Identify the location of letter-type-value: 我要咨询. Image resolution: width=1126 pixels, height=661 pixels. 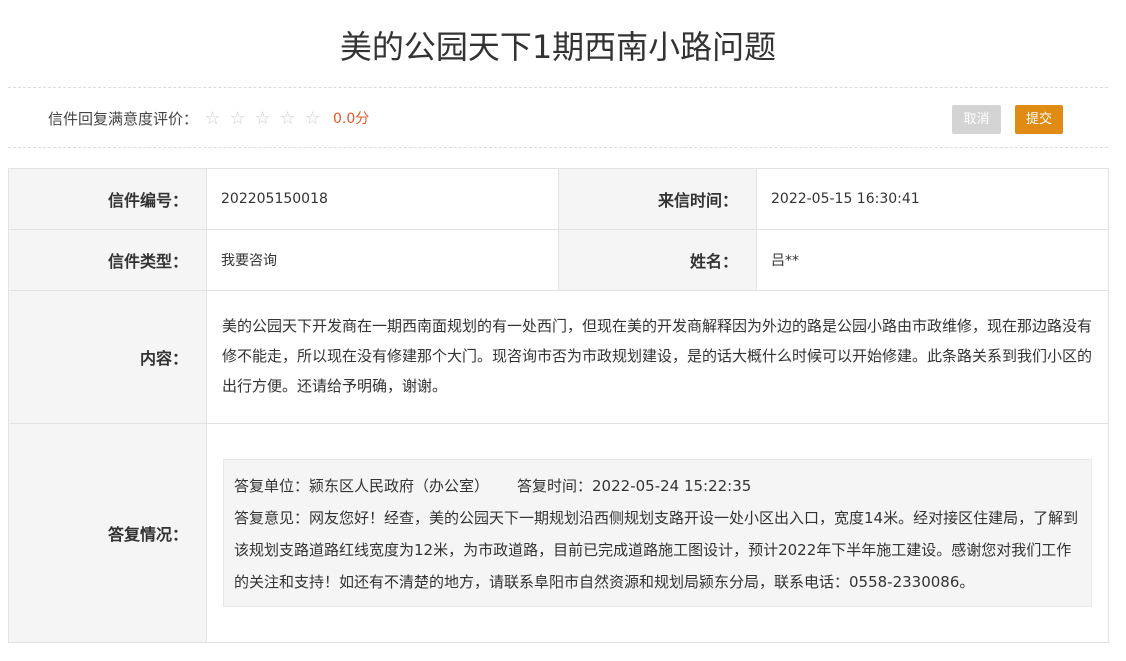
(382, 260).